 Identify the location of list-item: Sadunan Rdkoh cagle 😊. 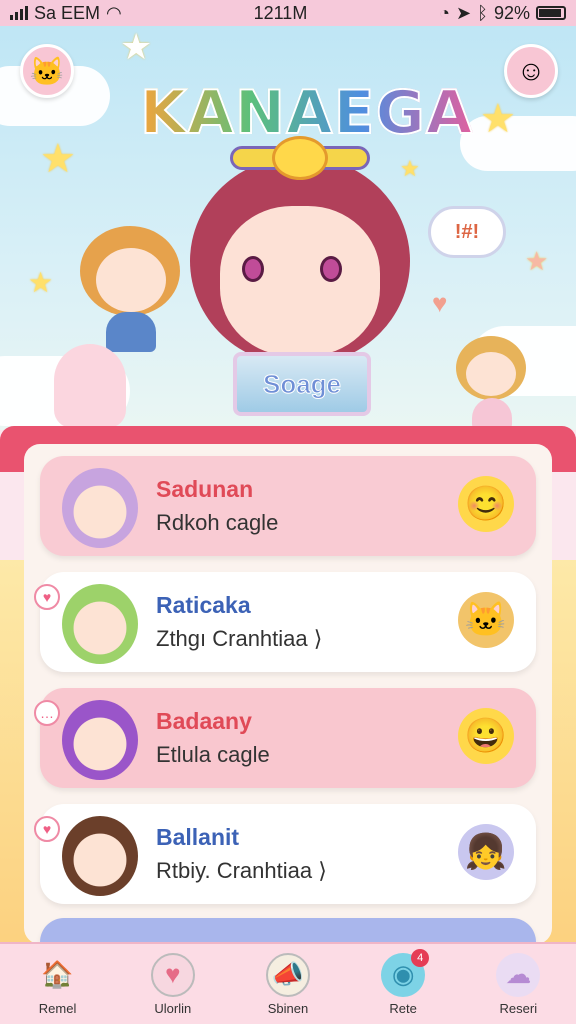
(288, 506).